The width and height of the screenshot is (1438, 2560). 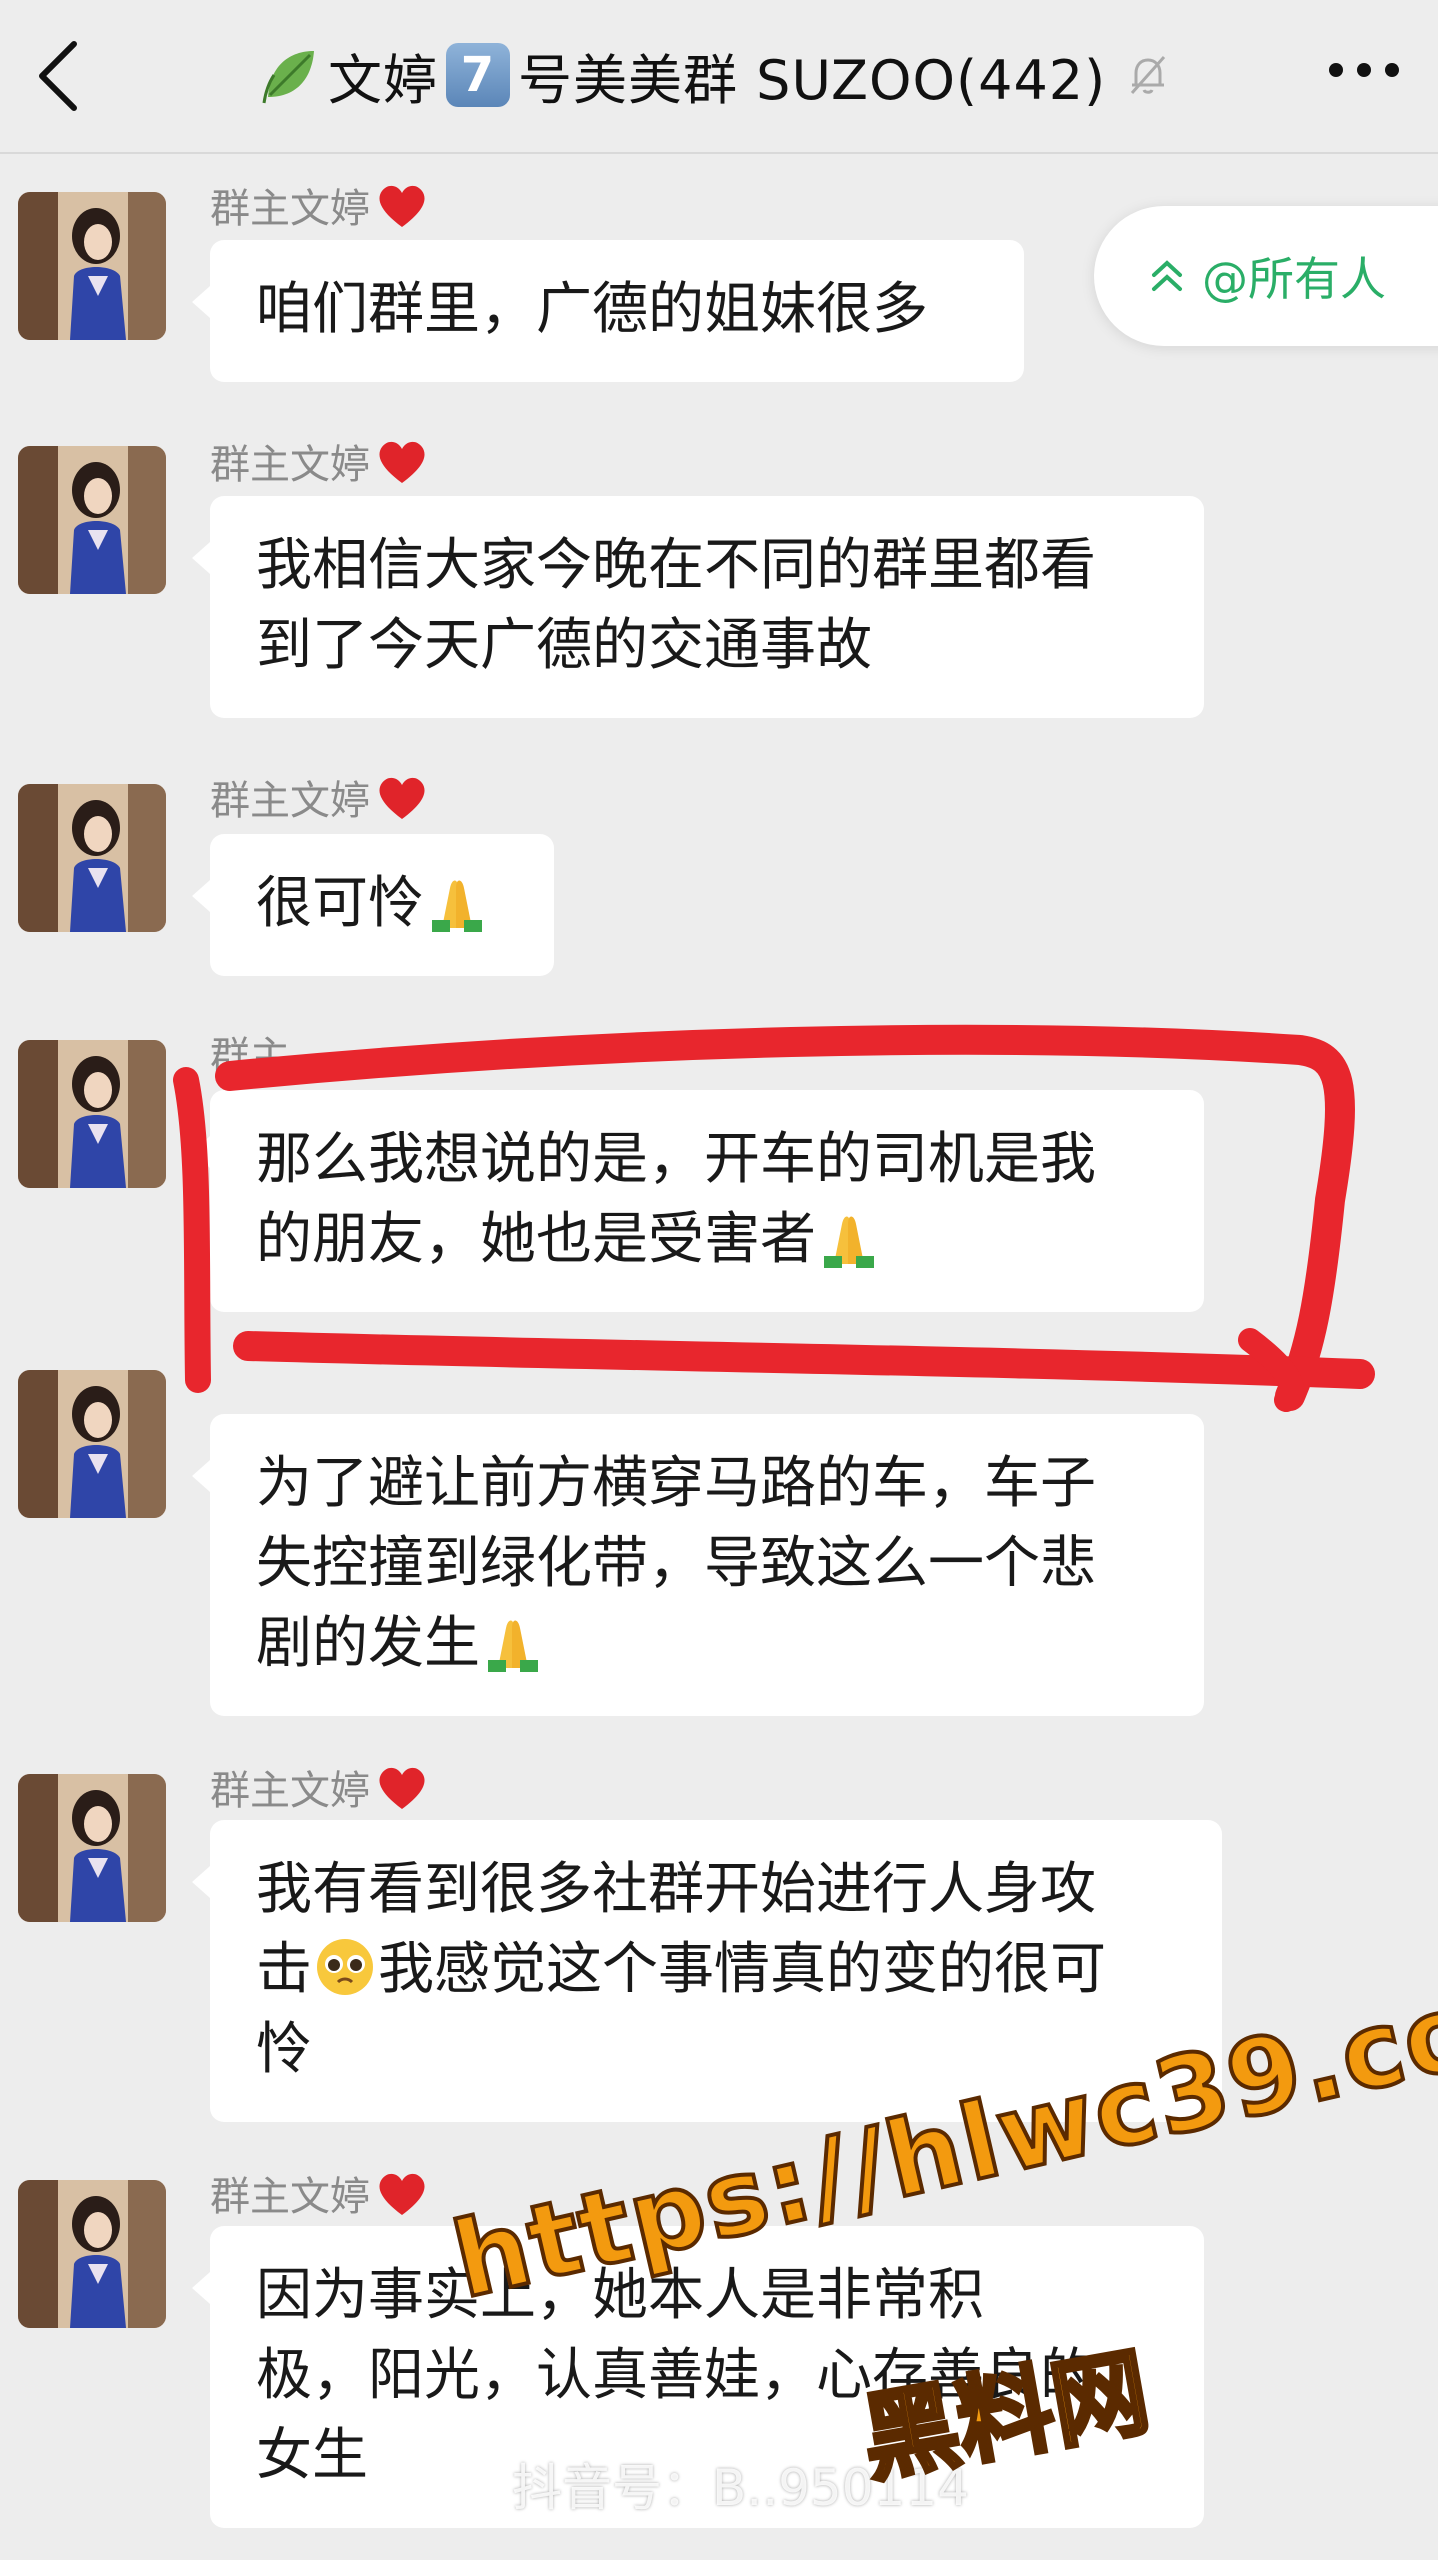 I want to click on message-text: 很可怜, so click(x=340, y=903).